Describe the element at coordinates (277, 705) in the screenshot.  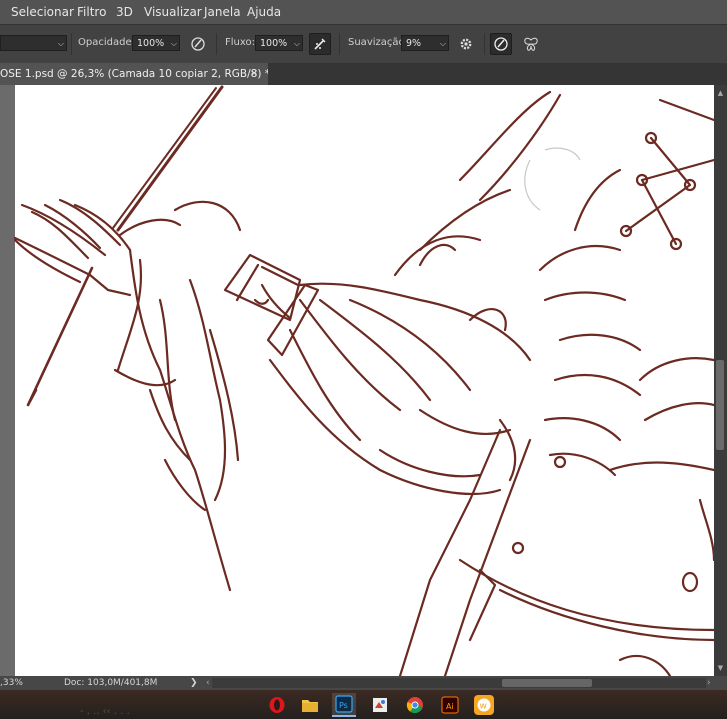
I see `opera-icon` at that location.